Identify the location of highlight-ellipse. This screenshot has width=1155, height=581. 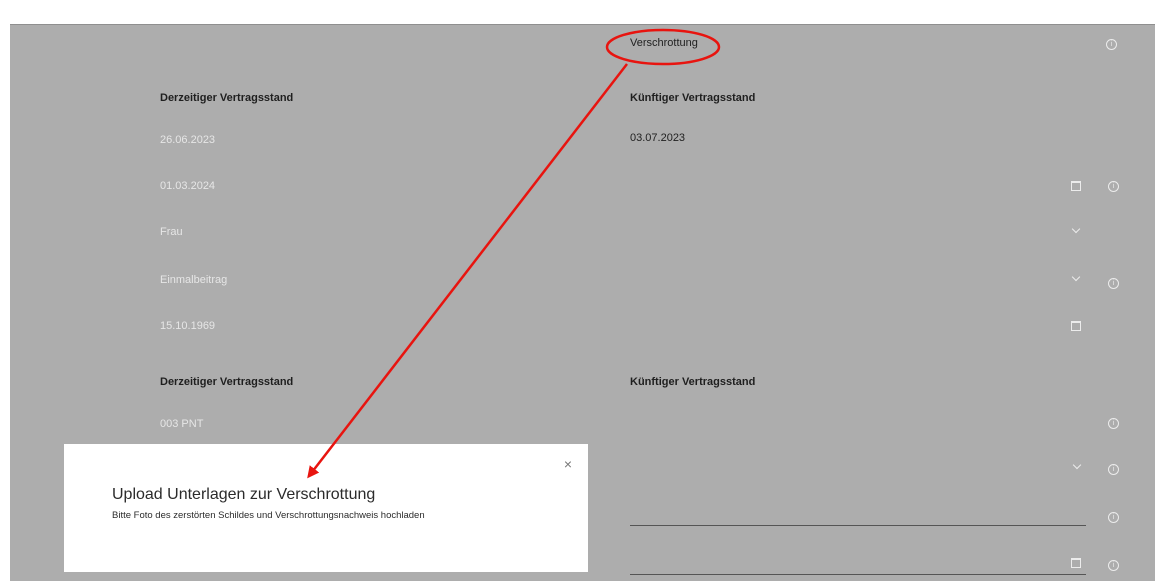
(663, 47).